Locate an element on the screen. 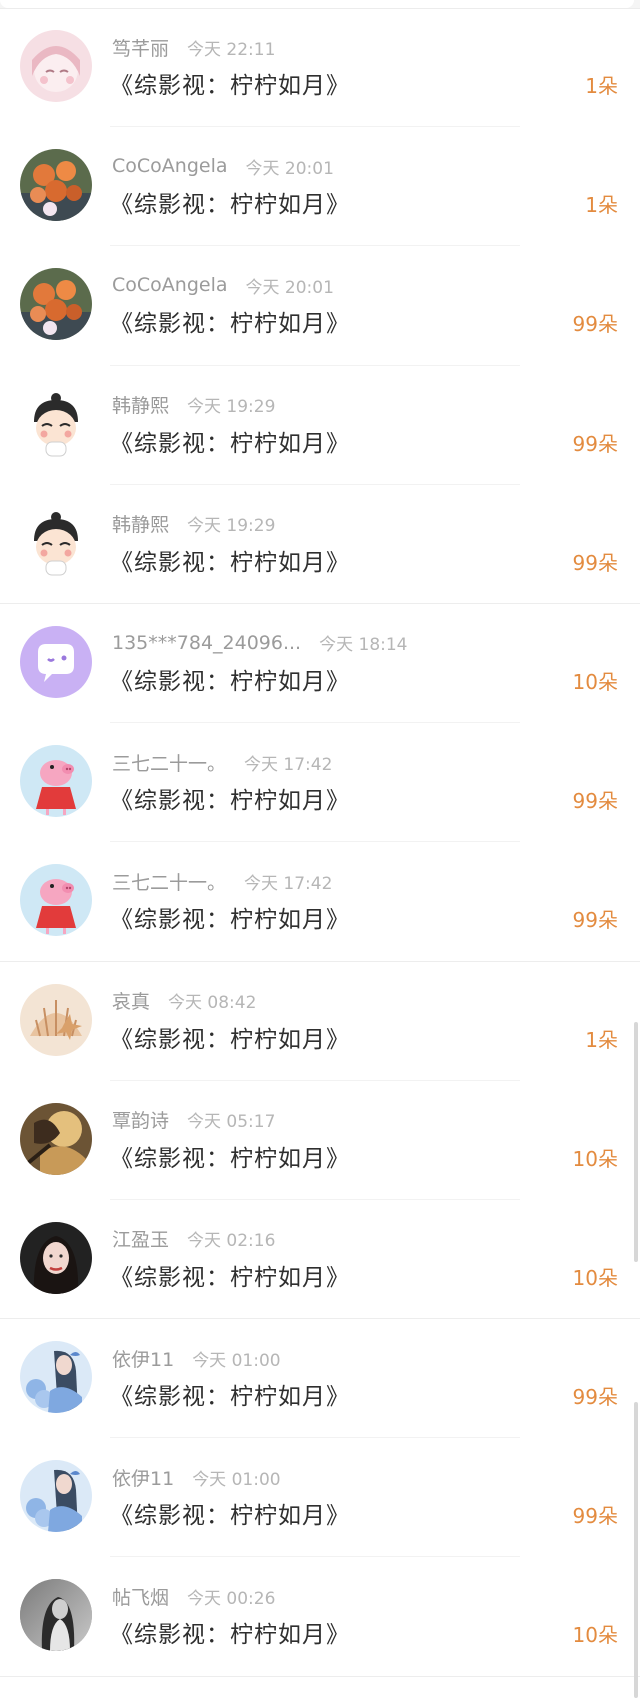 This screenshot has width=640, height=1698. seashell-avatar is located at coordinates (56, 1019).